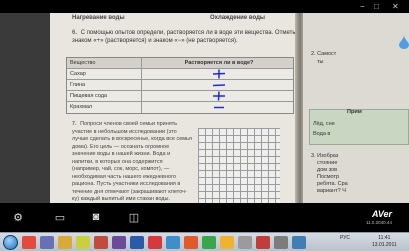 The width and height of the screenshot is (409, 251). I want to click on version-text: 11.0.2040.44, so click(379, 222).